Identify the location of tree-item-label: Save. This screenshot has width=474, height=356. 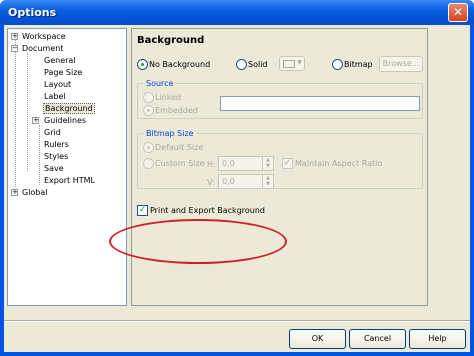
(54, 168).